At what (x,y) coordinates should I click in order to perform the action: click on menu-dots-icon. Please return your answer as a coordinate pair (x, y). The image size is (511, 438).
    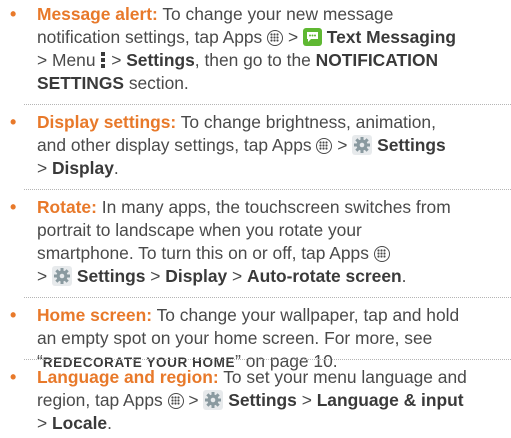
    Looking at the image, I should click on (103, 60).